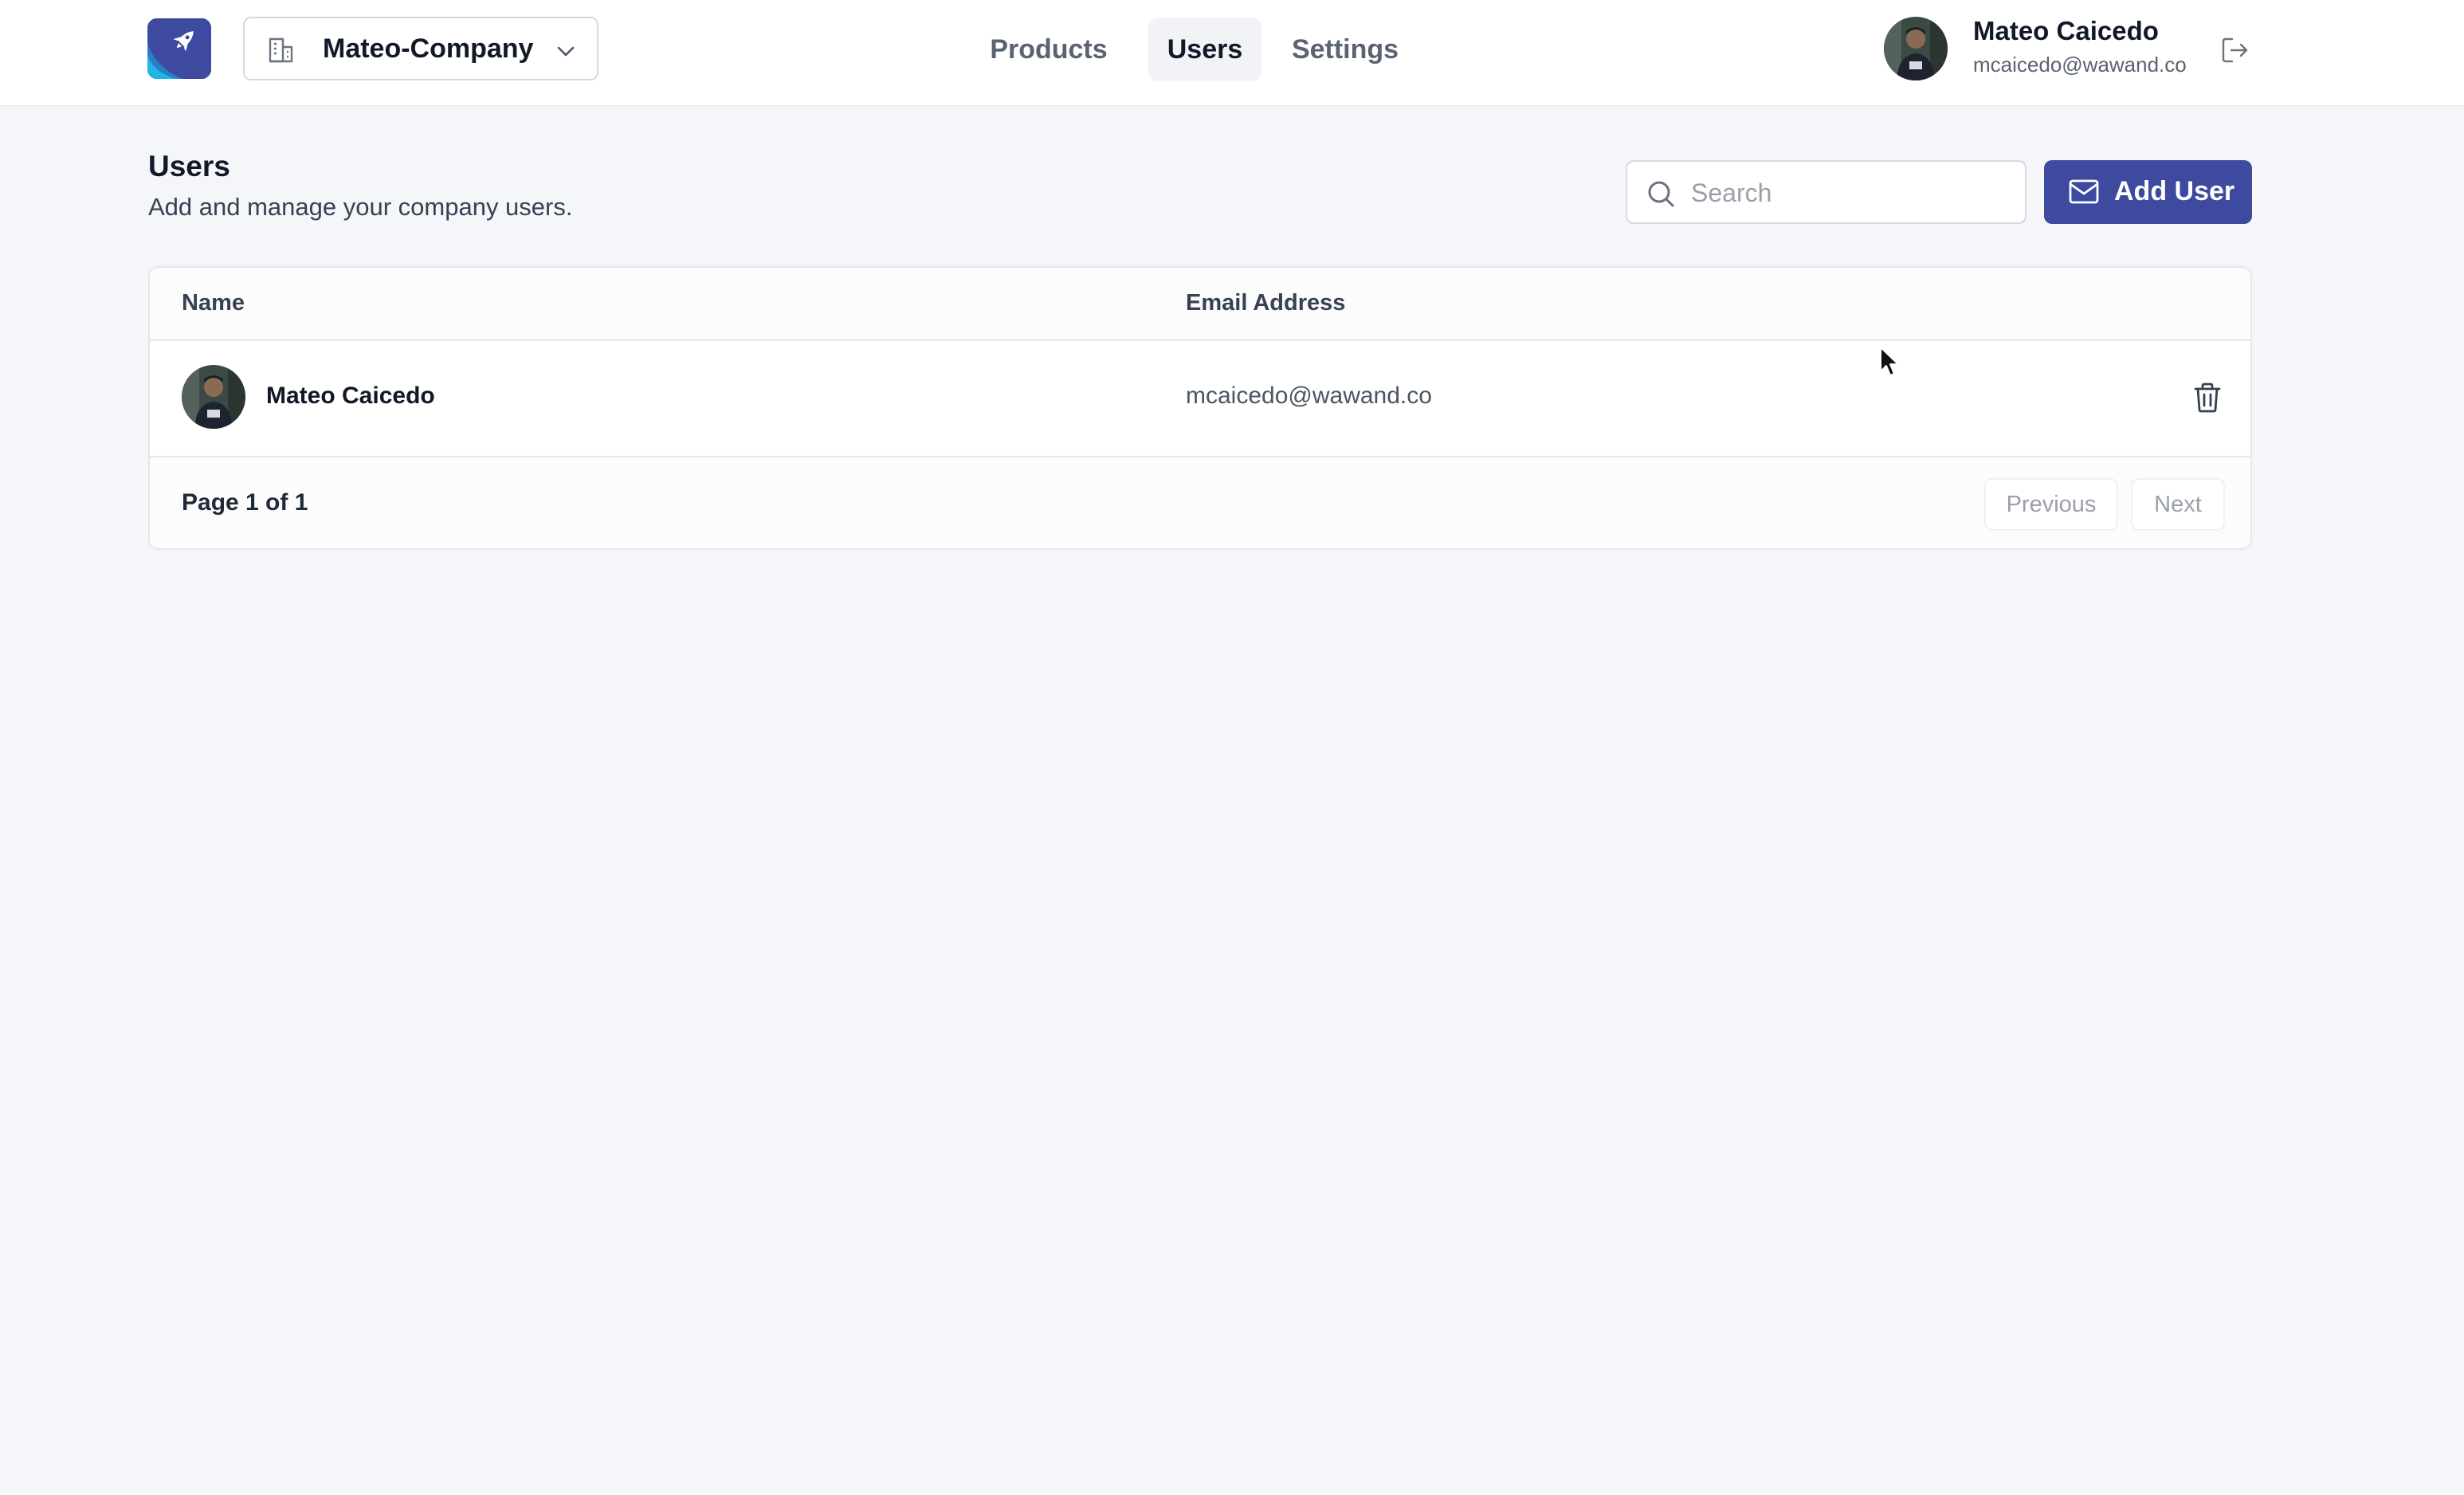  Describe the element at coordinates (1048, 49) in the screenshot. I see `nav-tab-products: Products` at that location.